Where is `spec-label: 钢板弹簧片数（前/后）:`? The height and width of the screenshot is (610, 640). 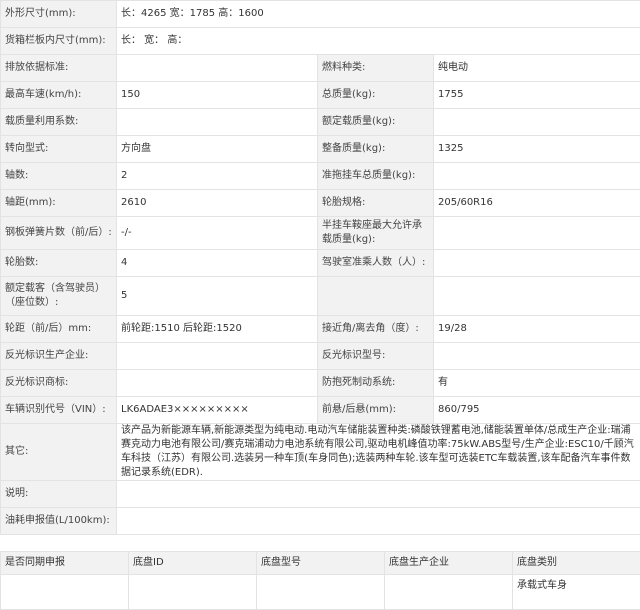 spec-label: 钢板弹簧片数（前/后）: is located at coordinates (59, 233).